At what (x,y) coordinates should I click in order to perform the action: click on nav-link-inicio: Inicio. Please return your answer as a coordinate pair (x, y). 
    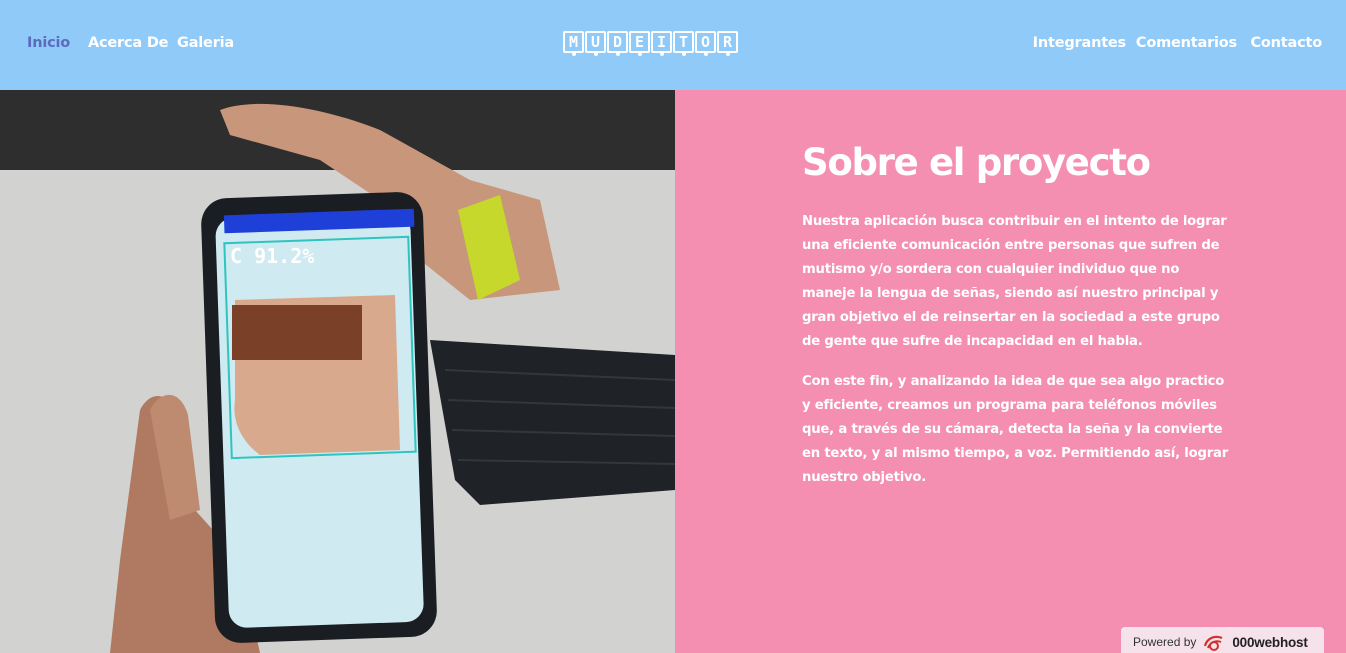
    Looking at the image, I should click on (48, 43).